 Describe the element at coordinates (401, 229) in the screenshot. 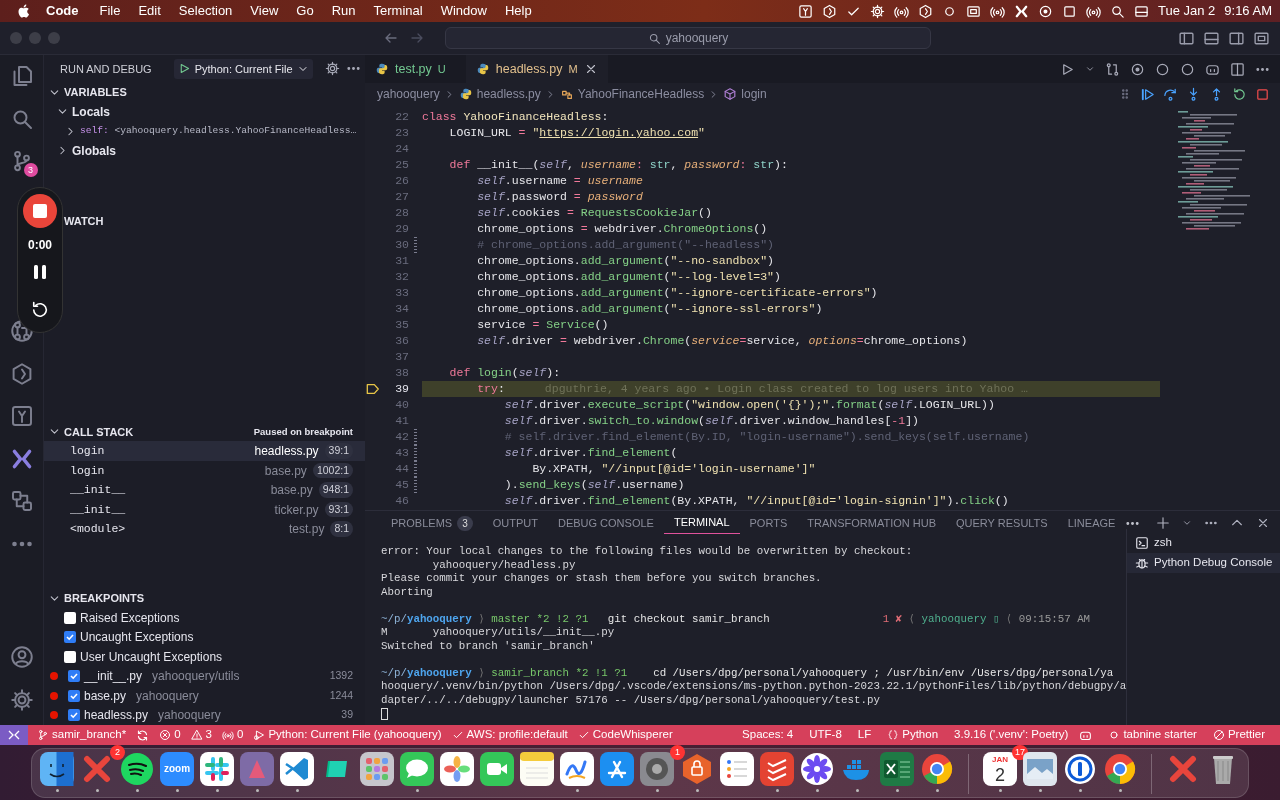

I see `line-number: 29` at that location.